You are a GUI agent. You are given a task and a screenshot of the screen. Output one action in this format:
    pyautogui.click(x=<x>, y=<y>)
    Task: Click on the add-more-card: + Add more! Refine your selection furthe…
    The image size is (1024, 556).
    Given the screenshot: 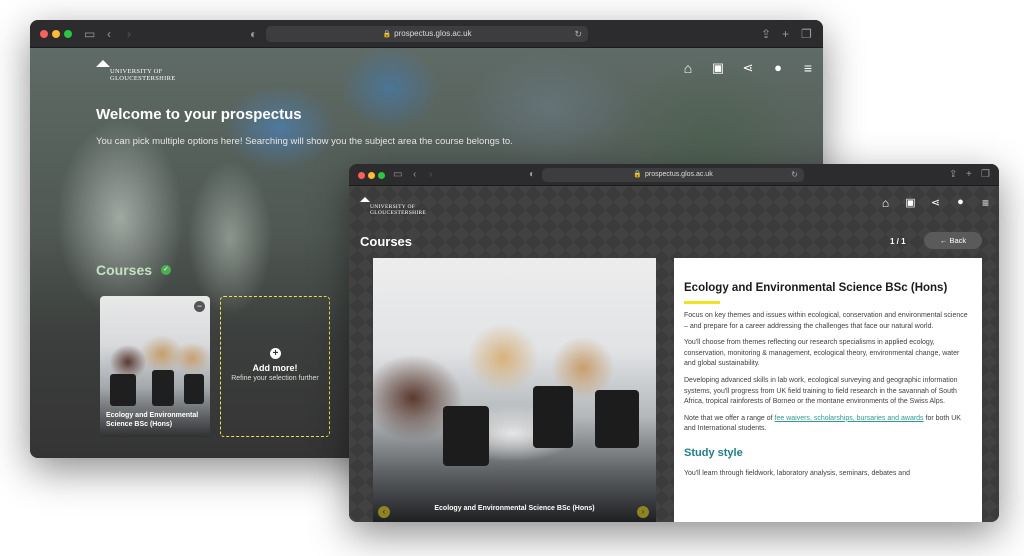 What is the action you would take?
    pyautogui.click(x=275, y=366)
    